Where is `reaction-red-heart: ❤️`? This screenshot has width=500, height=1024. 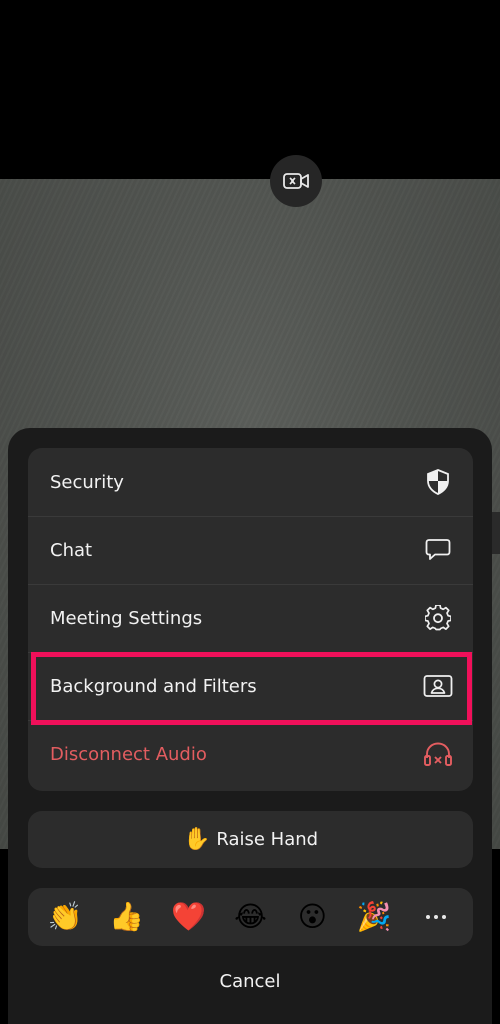 reaction-red-heart: ❤️ is located at coordinates (189, 917).